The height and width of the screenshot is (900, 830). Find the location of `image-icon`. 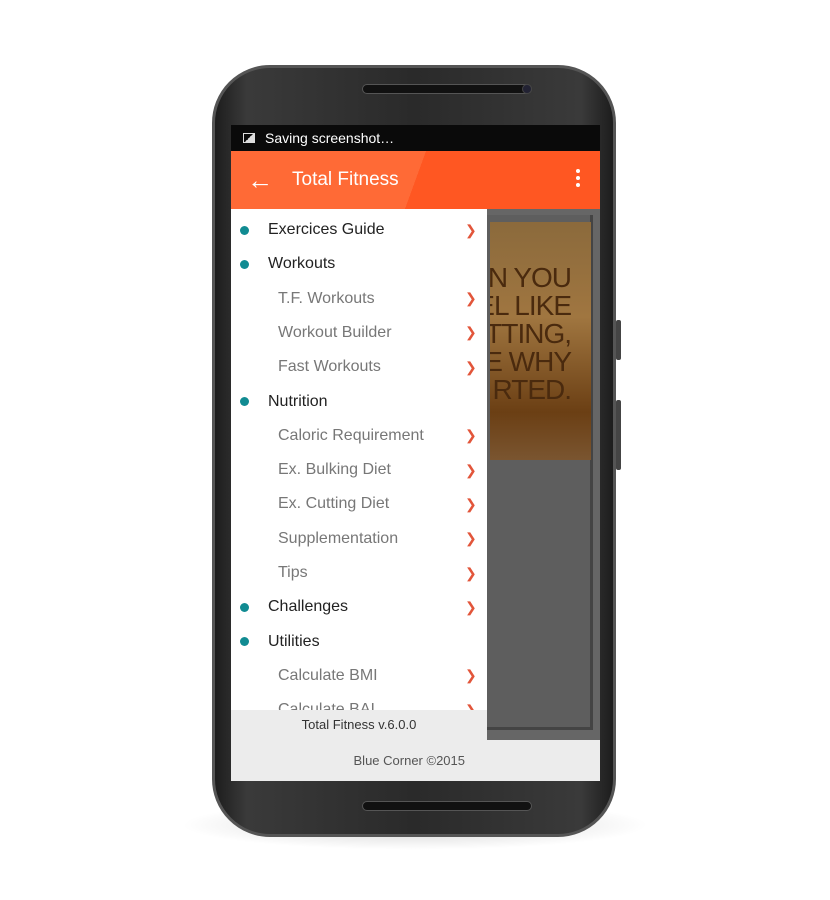

image-icon is located at coordinates (249, 138).